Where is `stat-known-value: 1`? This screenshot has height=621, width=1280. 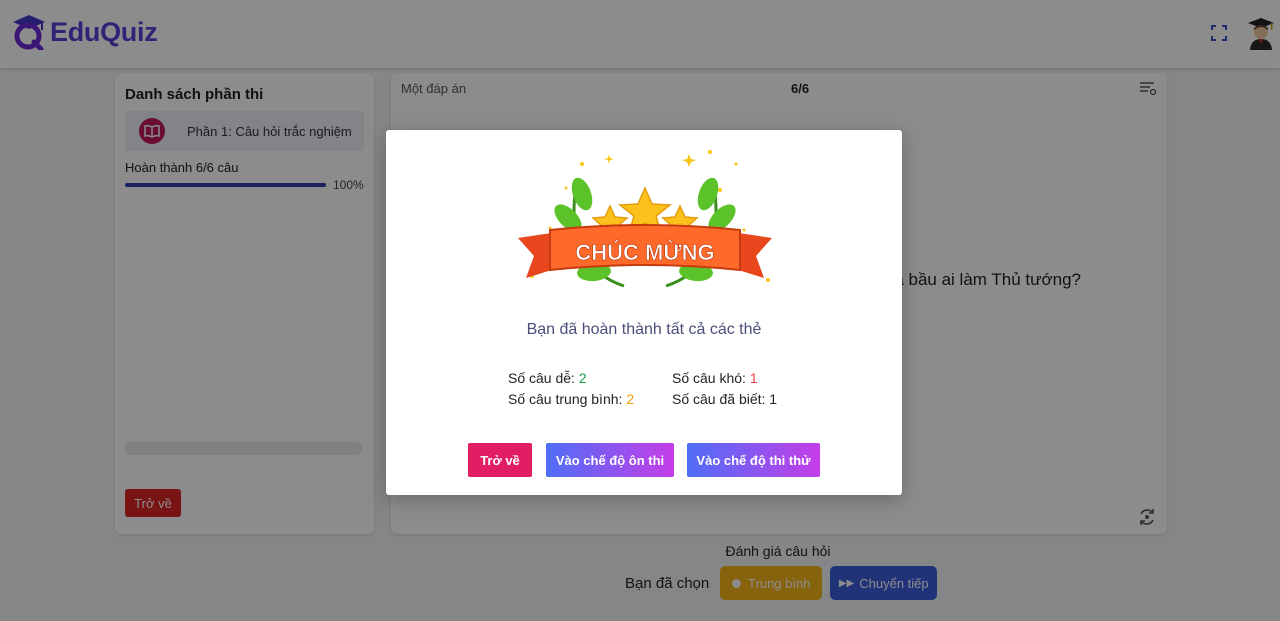
stat-known-value: 1 is located at coordinates (773, 399).